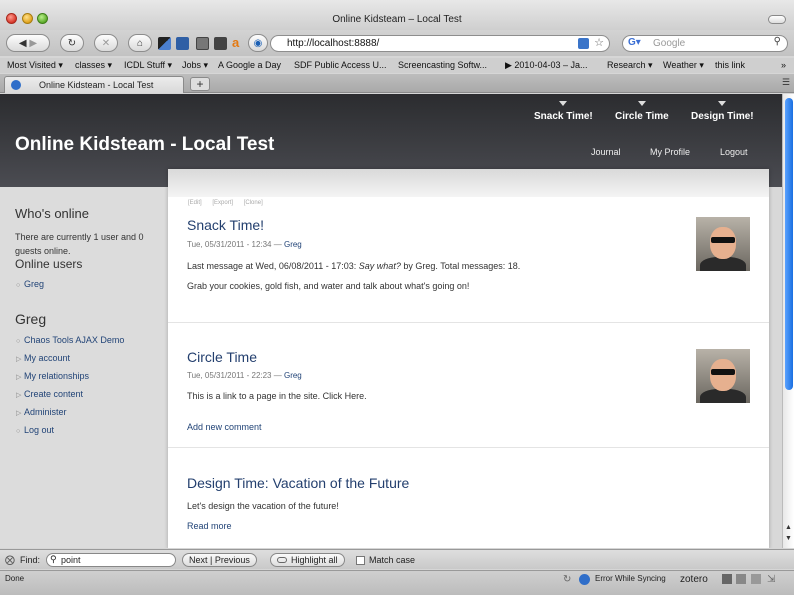 This screenshot has width=794, height=595. I want to click on back-icon: ◀, so click(23, 43).